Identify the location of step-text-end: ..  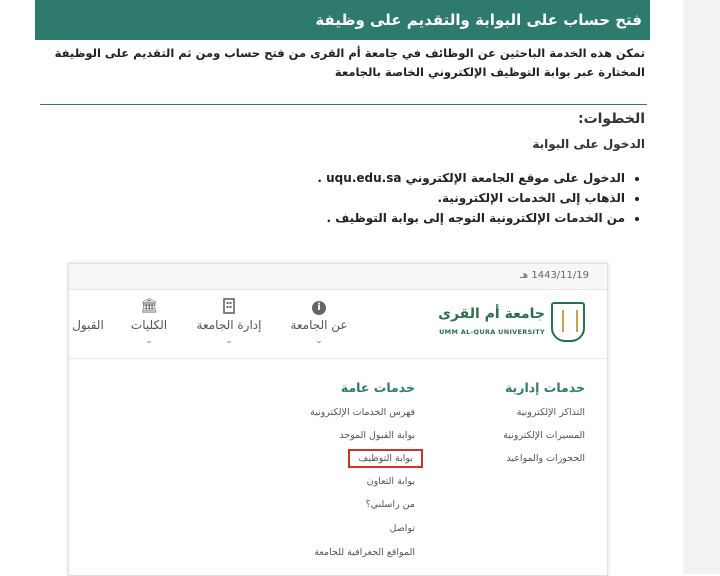
(322, 178).